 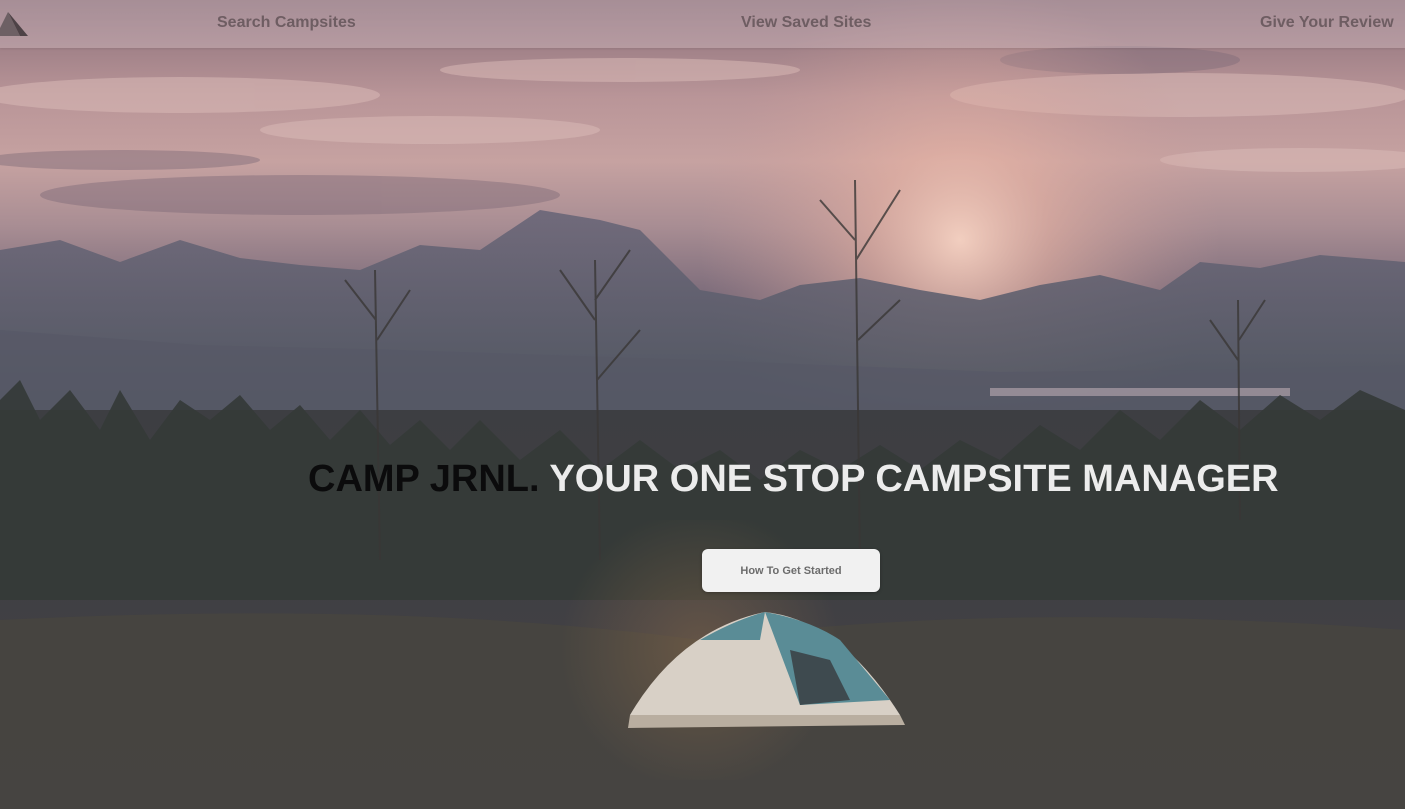 I want to click on get-started-button: How To Get Started, so click(x=791, y=570).